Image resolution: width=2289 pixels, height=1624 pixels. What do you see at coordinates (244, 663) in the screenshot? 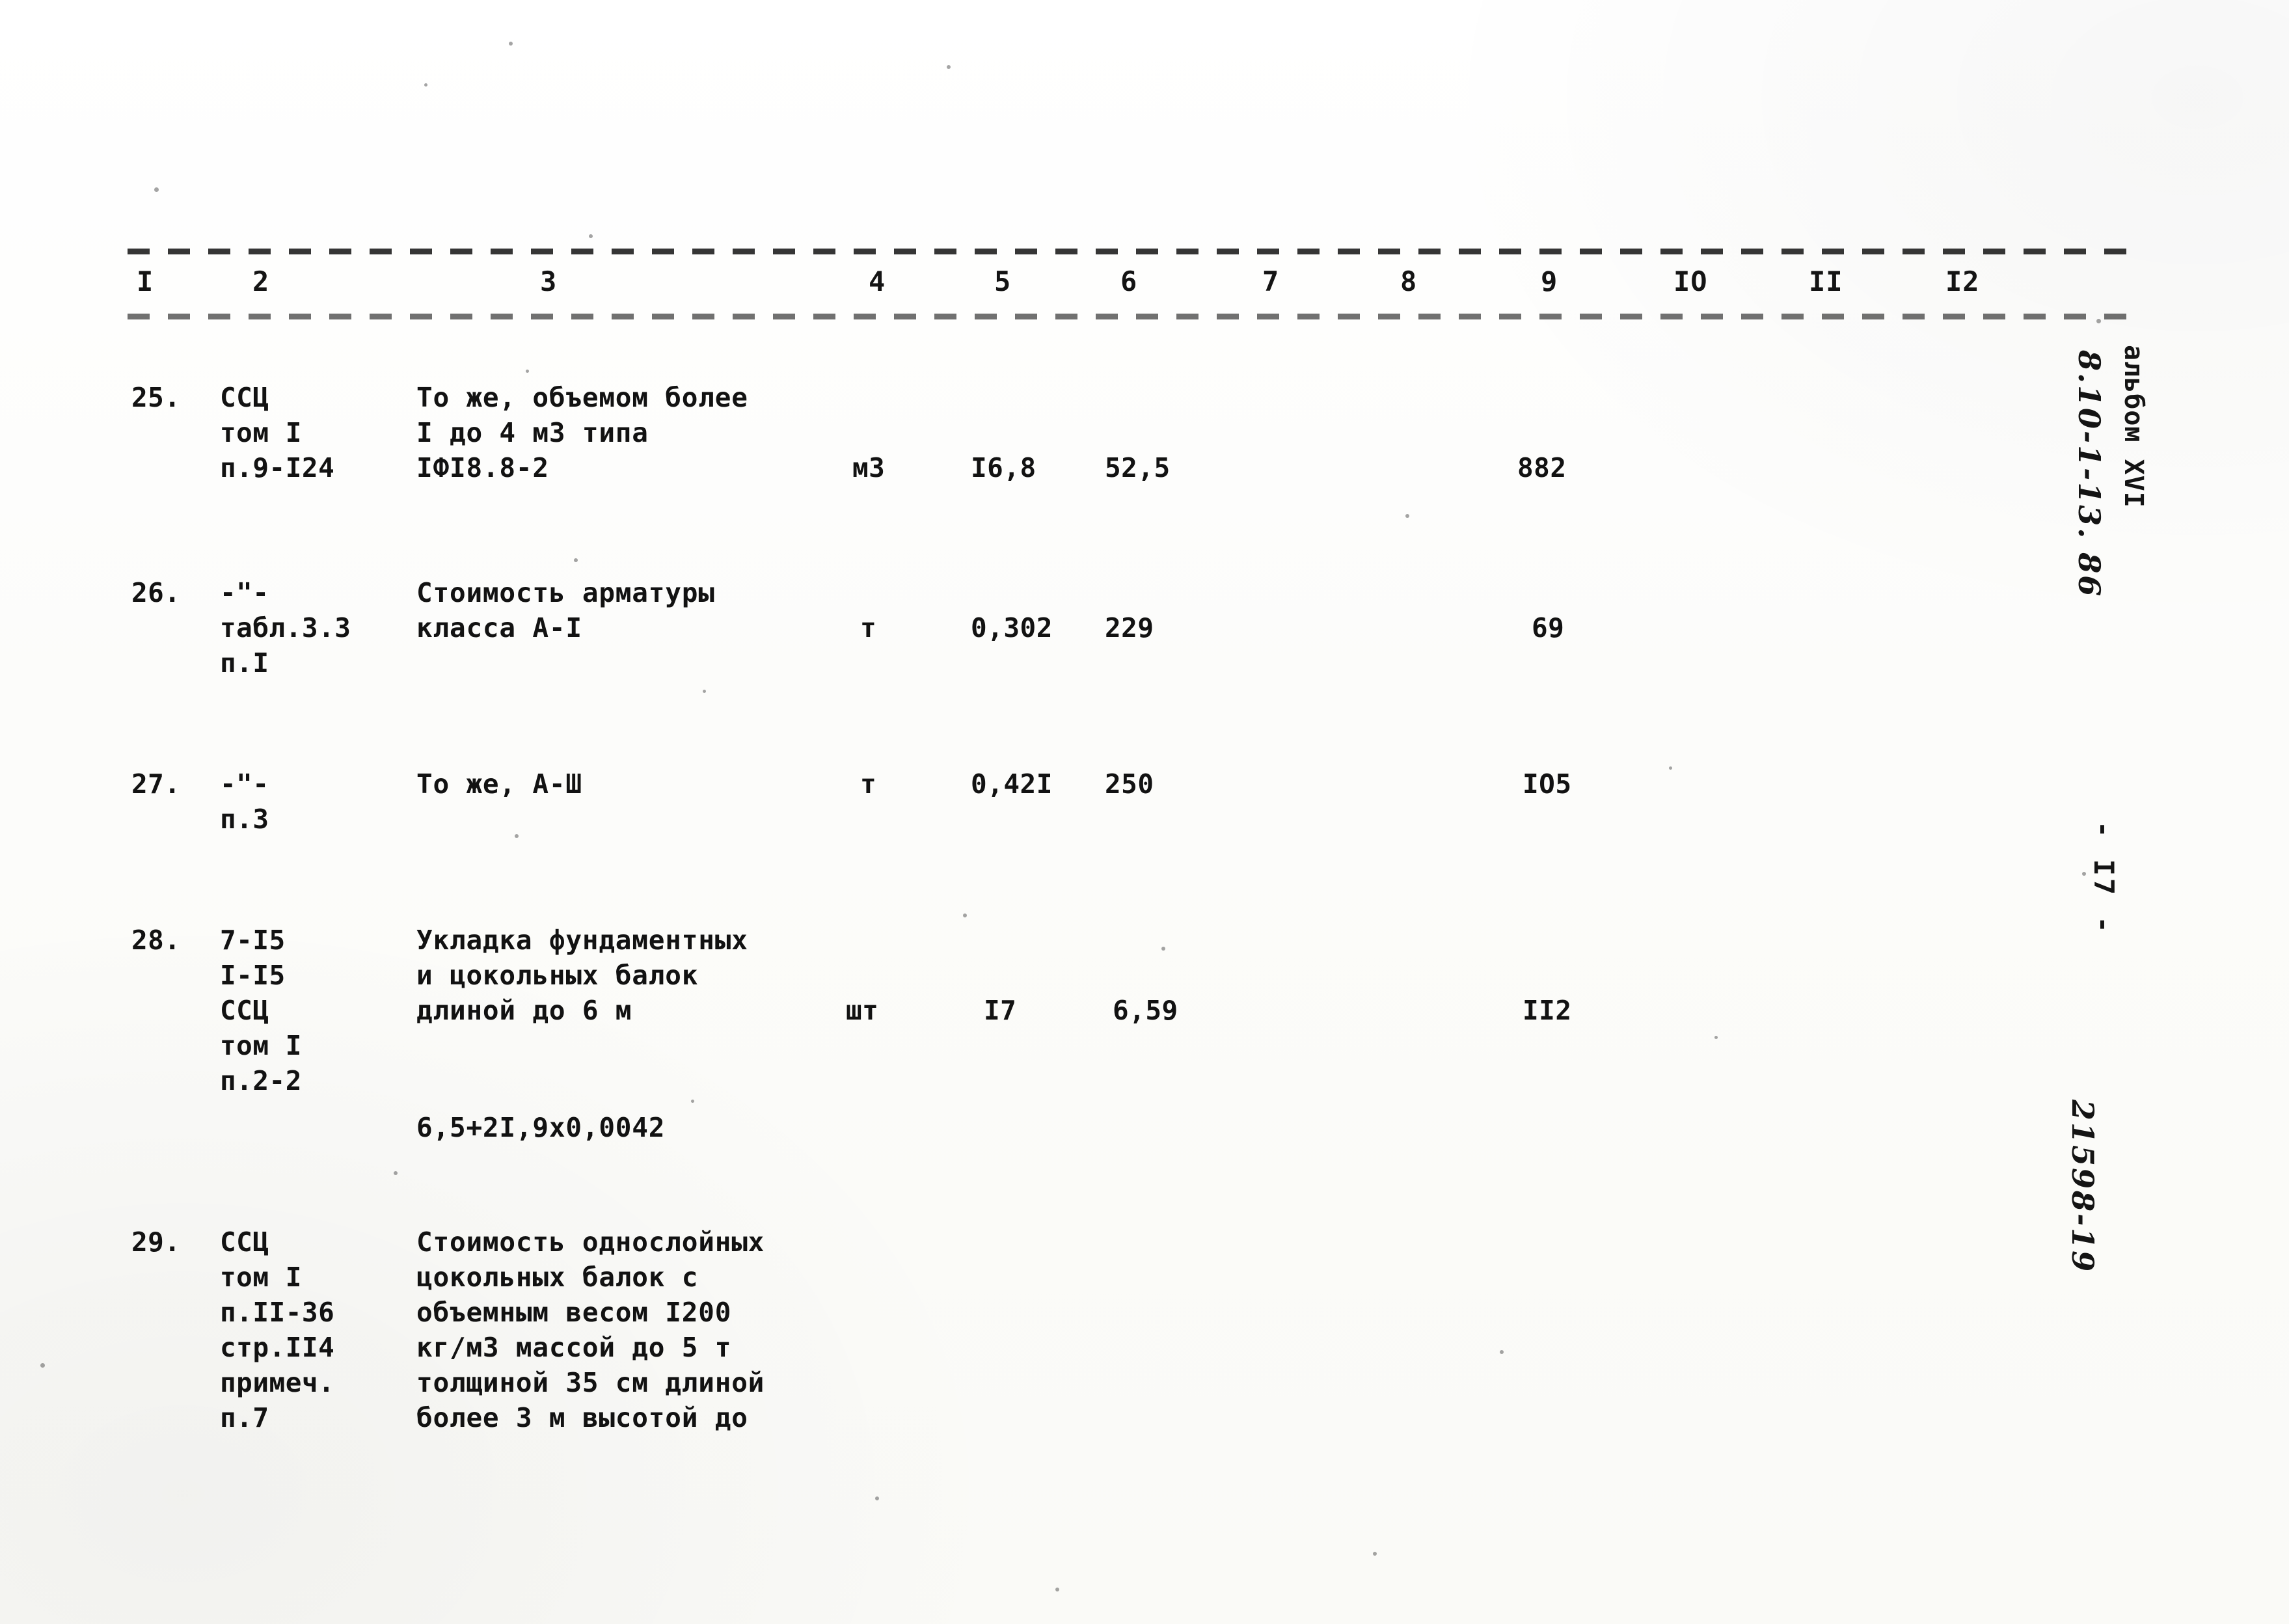
I see `row-code-line: п.I` at bounding box center [244, 663].